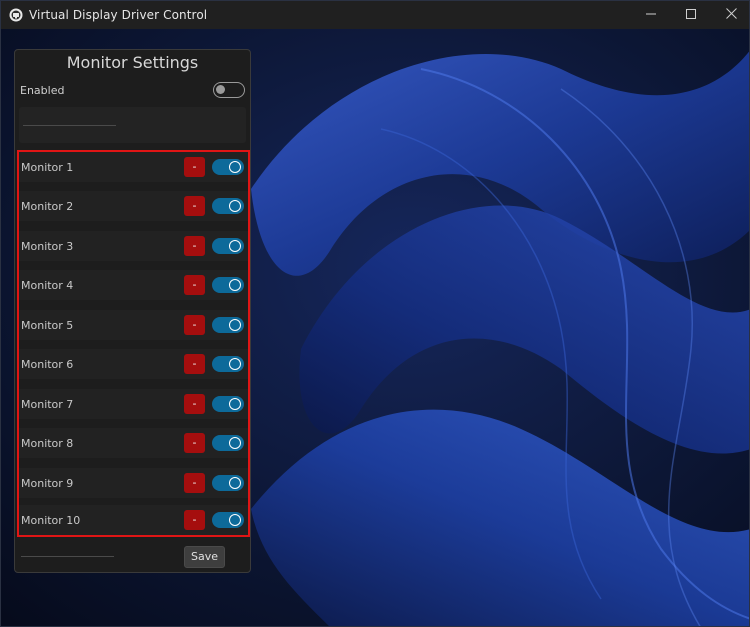  I want to click on enabled-toggle, so click(229, 90).